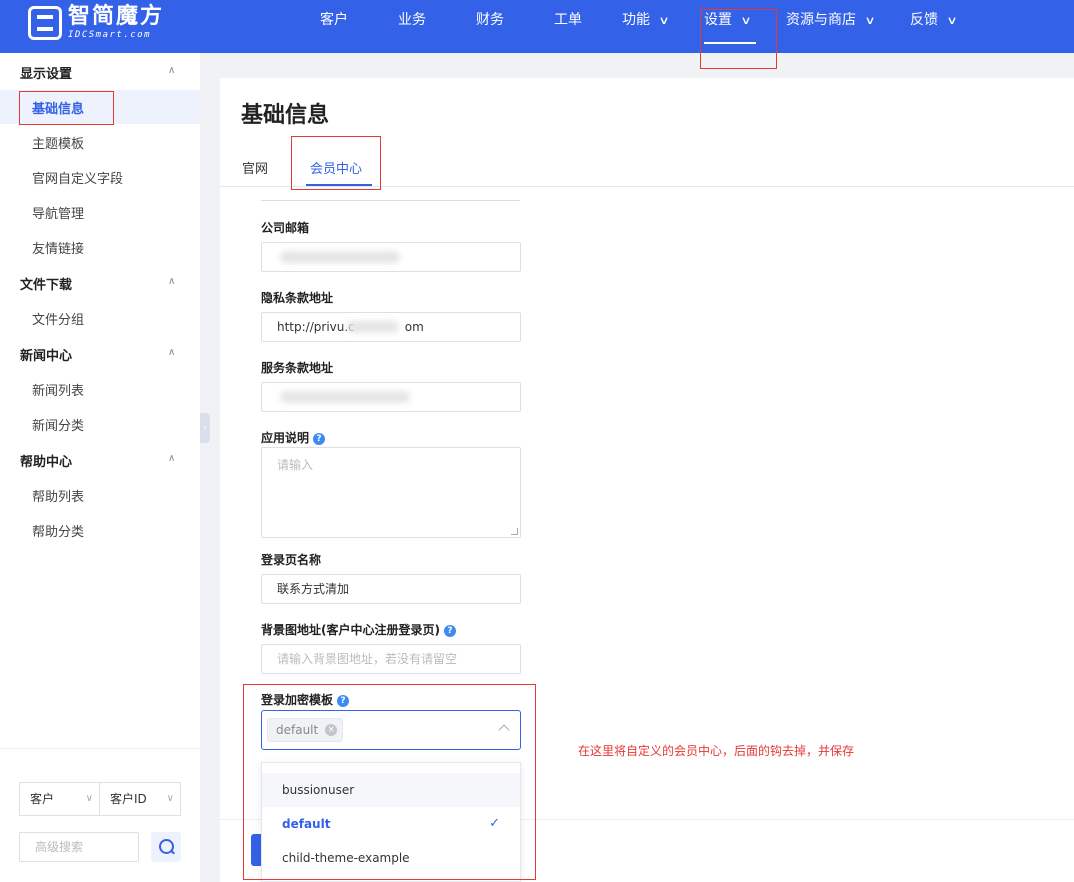 The width and height of the screenshot is (1074, 882). Describe the element at coordinates (285, 115) in the screenshot. I see `page-title: 基础信息` at that location.